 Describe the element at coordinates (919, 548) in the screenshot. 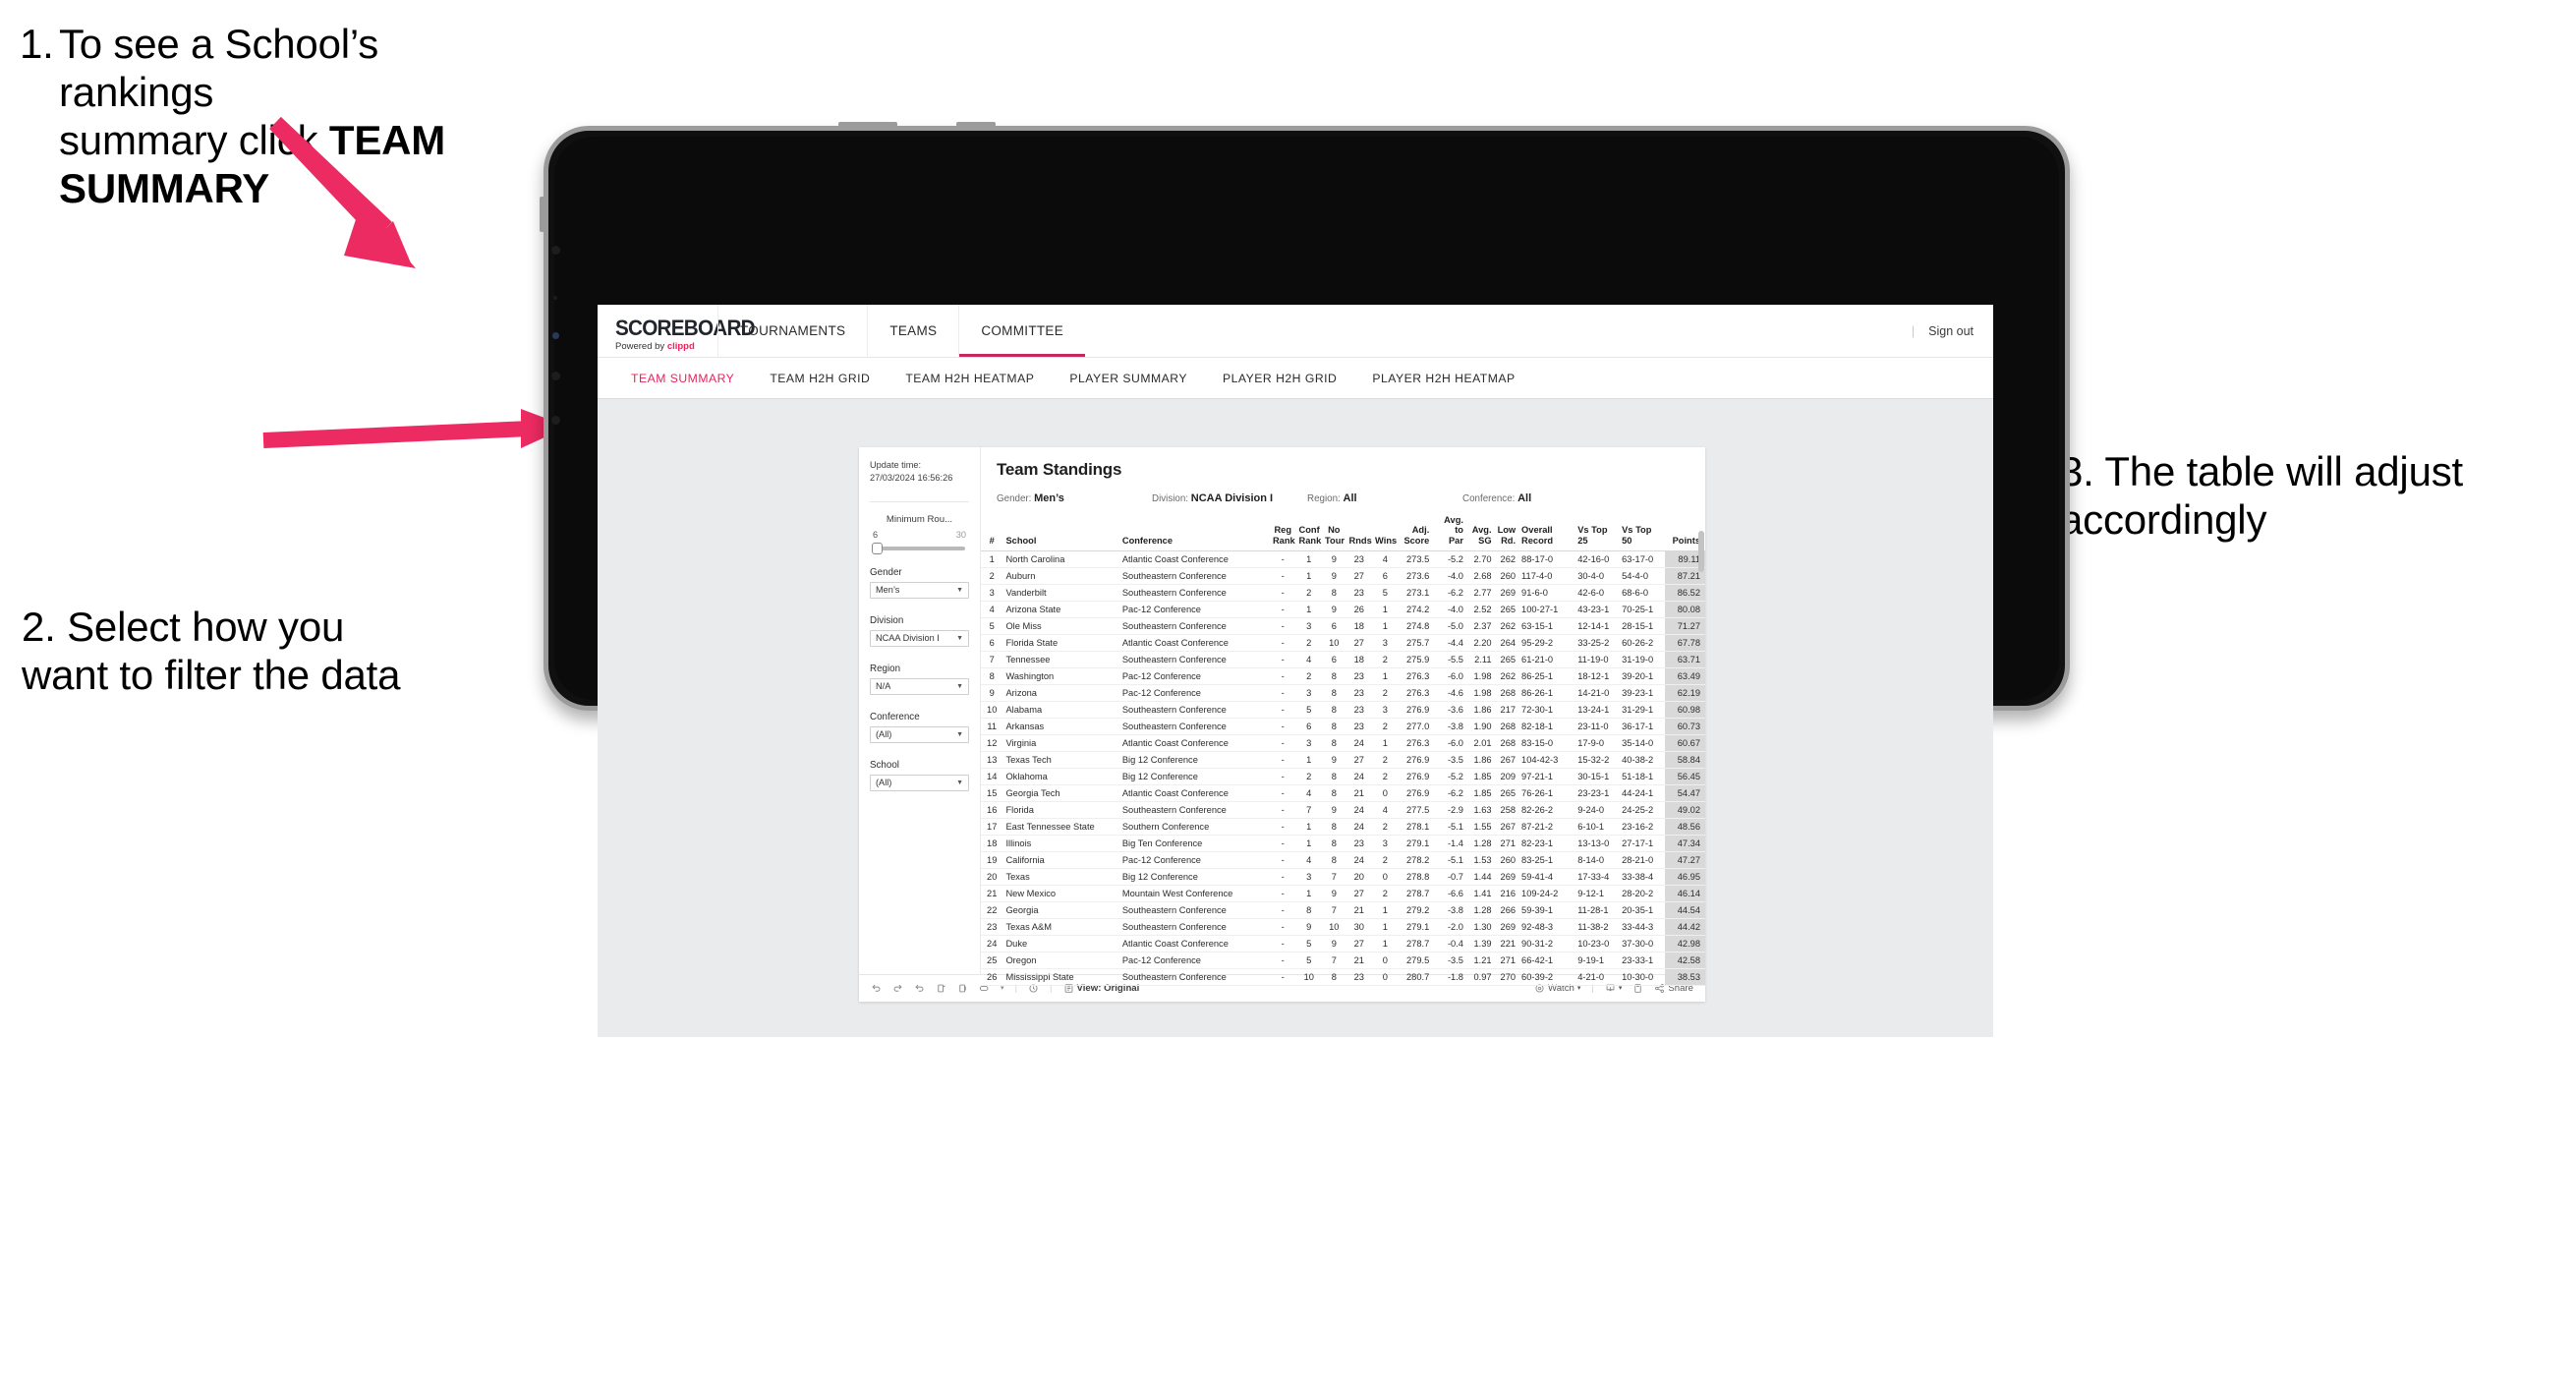

I see `minimum-rounds-slider-track` at that location.